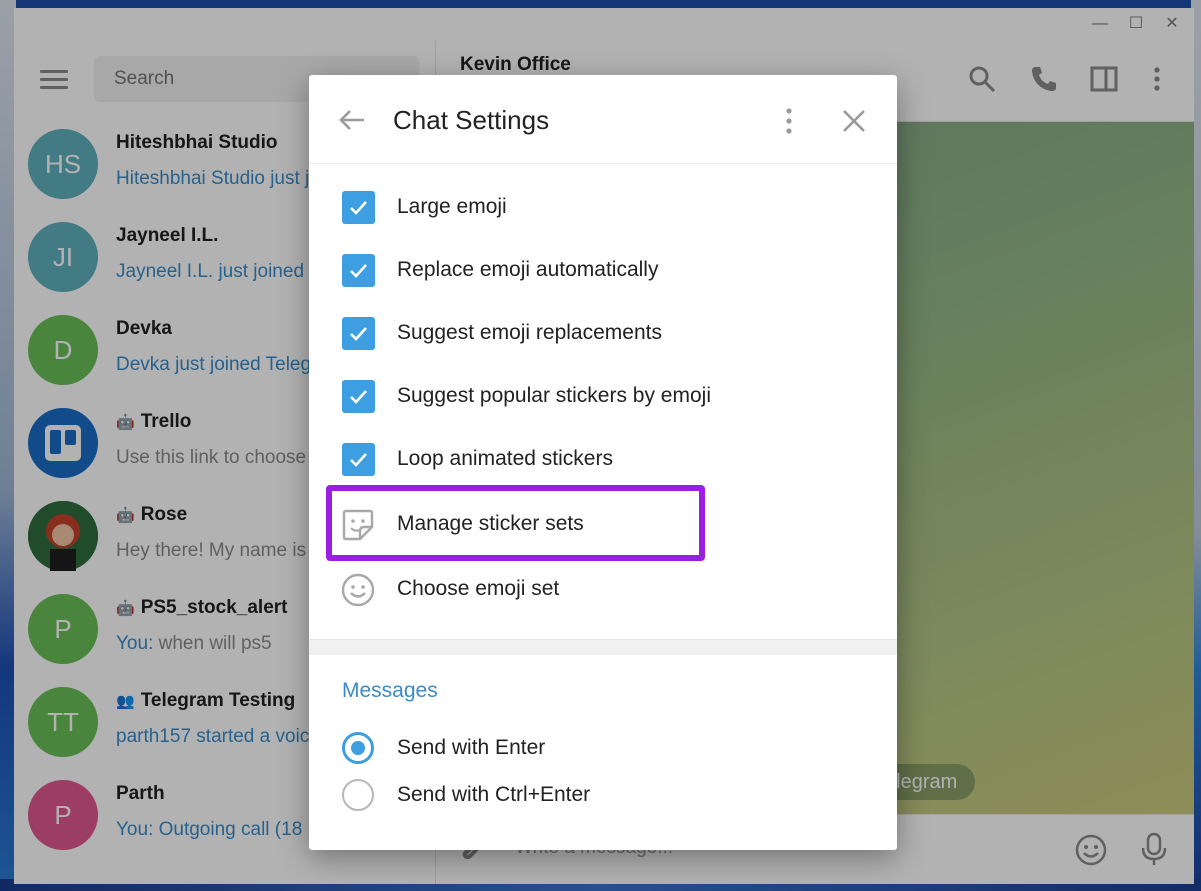 The image size is (1201, 891). Describe the element at coordinates (528, 269) in the screenshot. I see `option-label: Replace emoji automatically` at that location.